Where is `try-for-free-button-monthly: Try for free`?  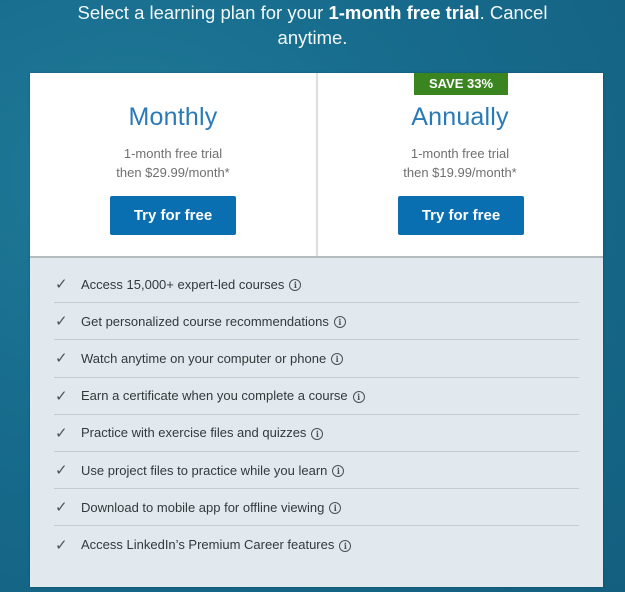 try-for-free-button-monthly: Try for free is located at coordinates (173, 215).